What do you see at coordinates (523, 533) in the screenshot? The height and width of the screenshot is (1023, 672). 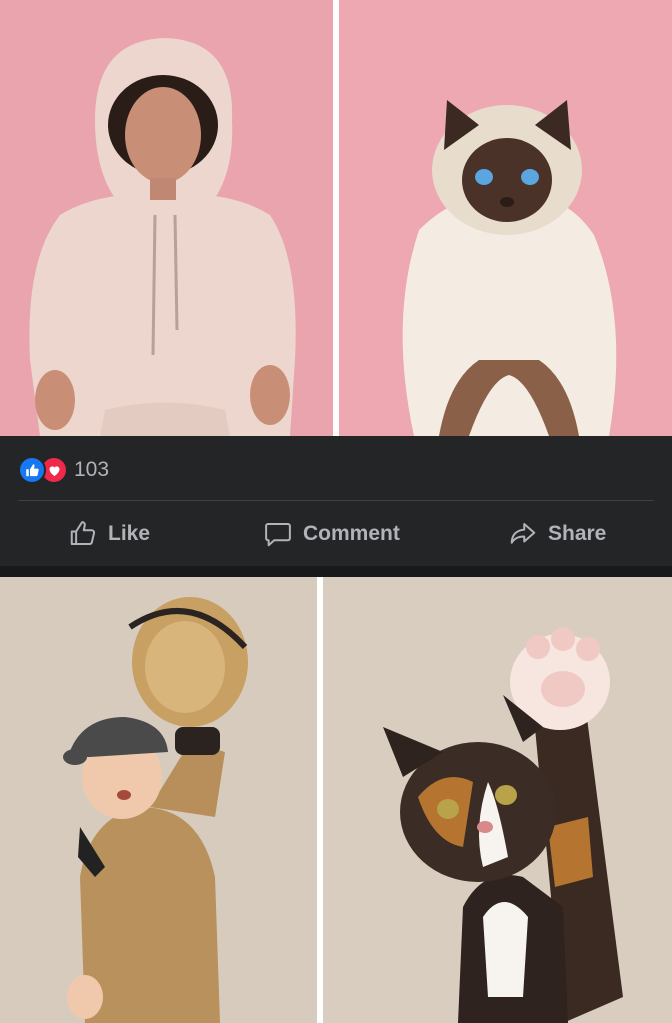 I see `share-arrow-icon` at bounding box center [523, 533].